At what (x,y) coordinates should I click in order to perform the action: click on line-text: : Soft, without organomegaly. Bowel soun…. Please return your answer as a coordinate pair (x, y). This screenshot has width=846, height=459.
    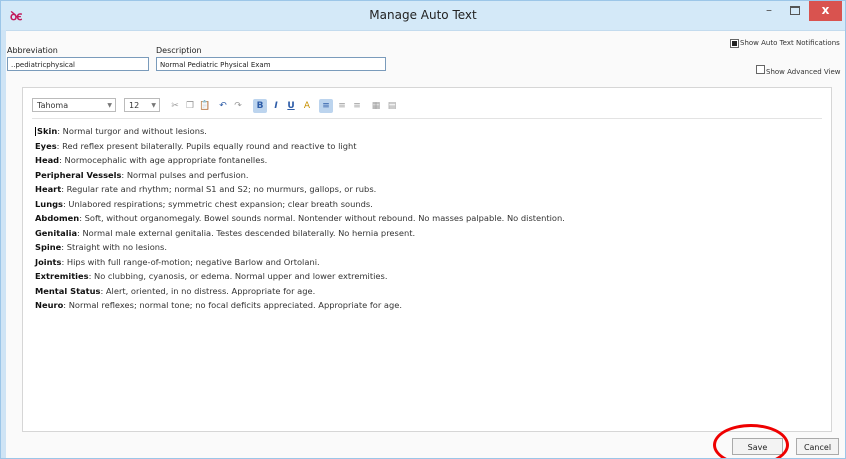
    Looking at the image, I should click on (322, 218).